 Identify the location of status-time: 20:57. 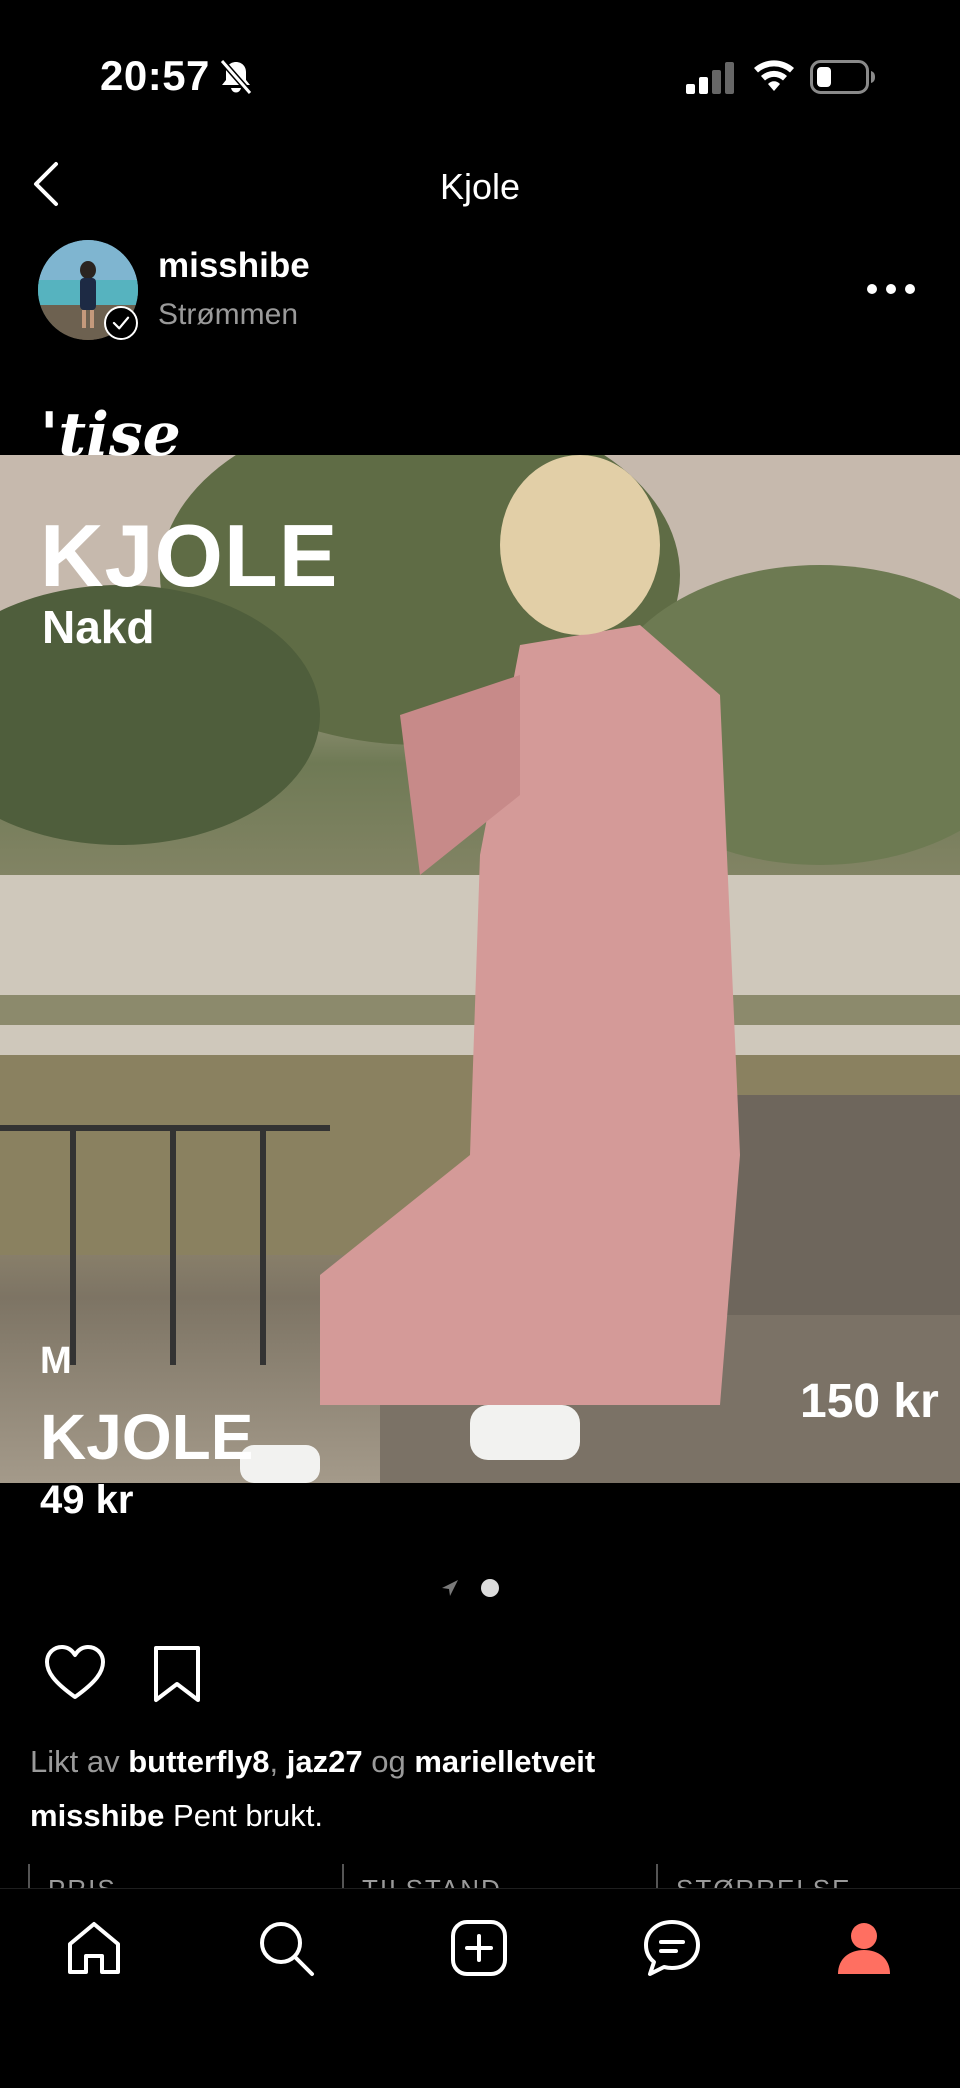
(155, 75).